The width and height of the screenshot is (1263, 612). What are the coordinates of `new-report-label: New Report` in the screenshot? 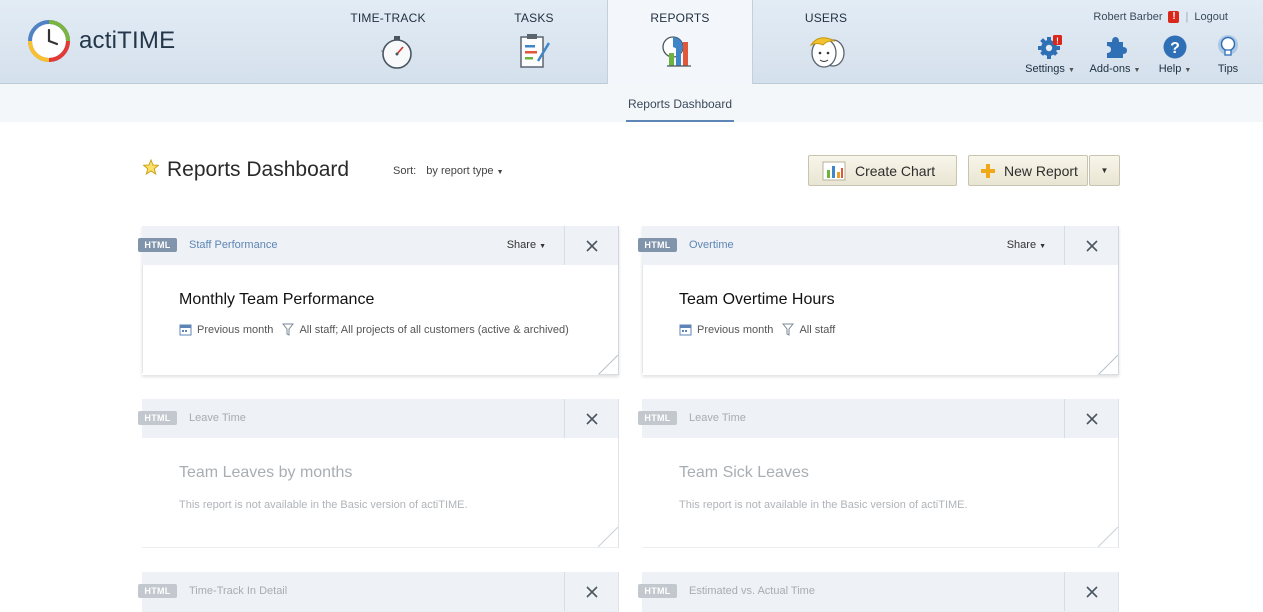 It's located at (1041, 170).